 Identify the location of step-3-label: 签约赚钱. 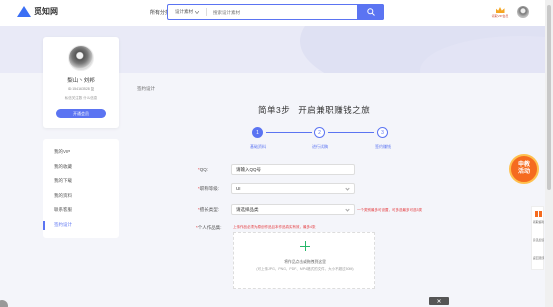
(383, 146).